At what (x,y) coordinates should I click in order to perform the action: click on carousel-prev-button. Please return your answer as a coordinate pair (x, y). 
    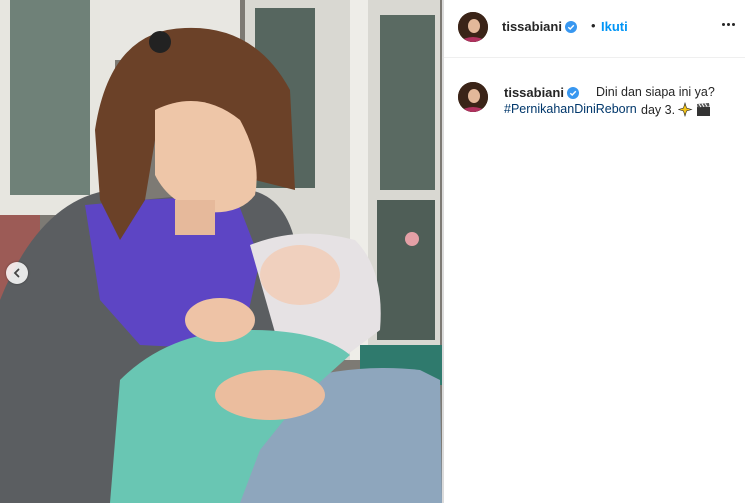
    Looking at the image, I should click on (17, 273).